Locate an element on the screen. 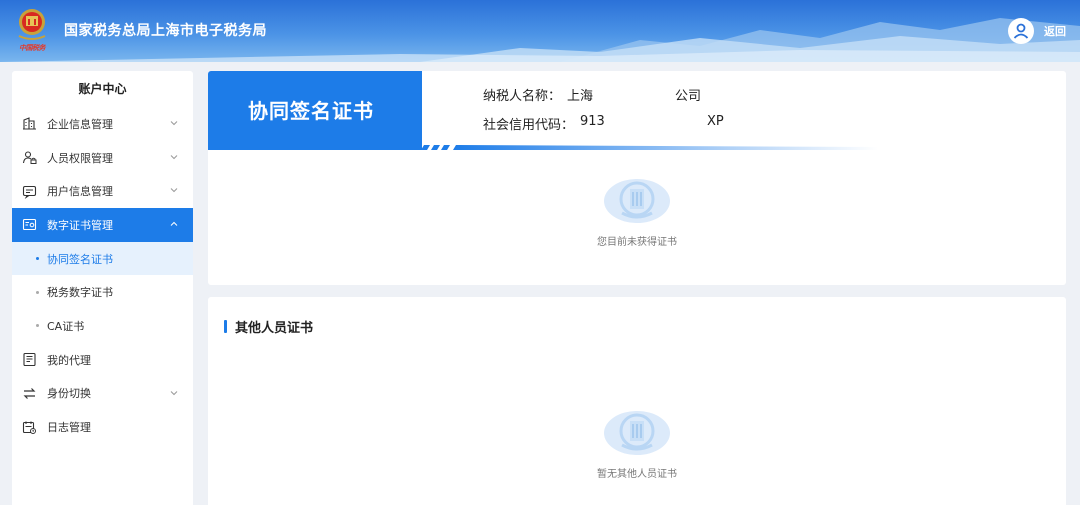 The height and width of the screenshot is (505, 1080). taxpayer-name-label: 纳税人名称： is located at coordinates (522, 96).